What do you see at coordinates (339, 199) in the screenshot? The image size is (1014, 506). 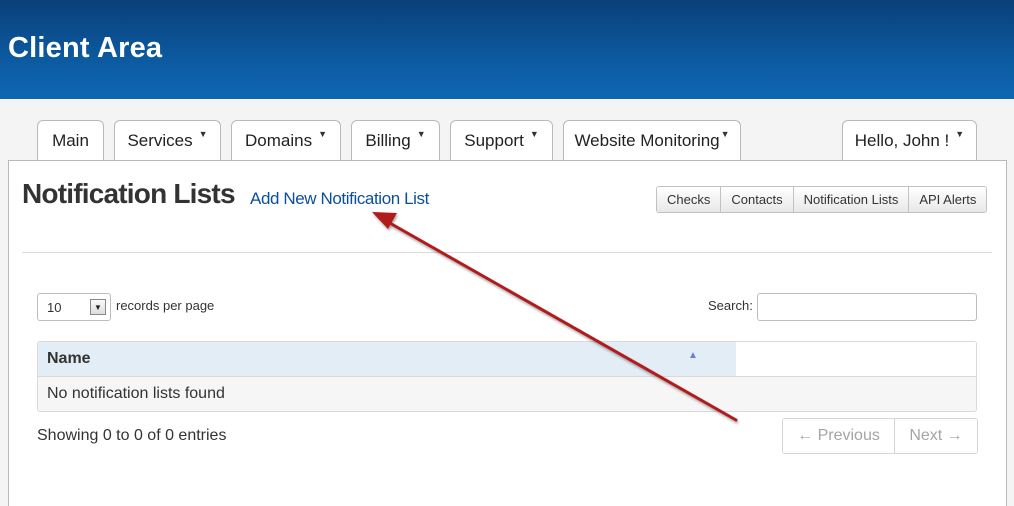 I see `add-notification-list-link: Add New Notification List` at bounding box center [339, 199].